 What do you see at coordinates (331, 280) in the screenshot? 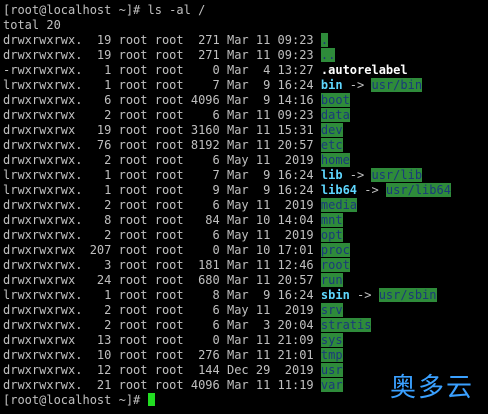
I see `entry-name: run` at bounding box center [331, 280].